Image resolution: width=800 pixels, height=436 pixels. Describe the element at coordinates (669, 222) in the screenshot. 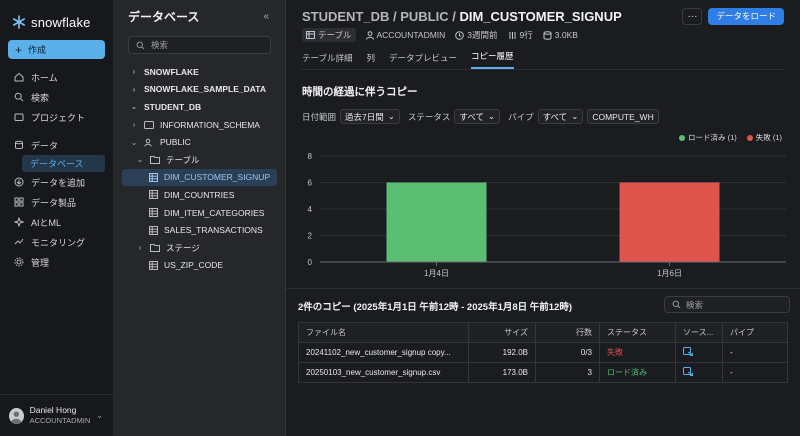

I see `bar` at that location.